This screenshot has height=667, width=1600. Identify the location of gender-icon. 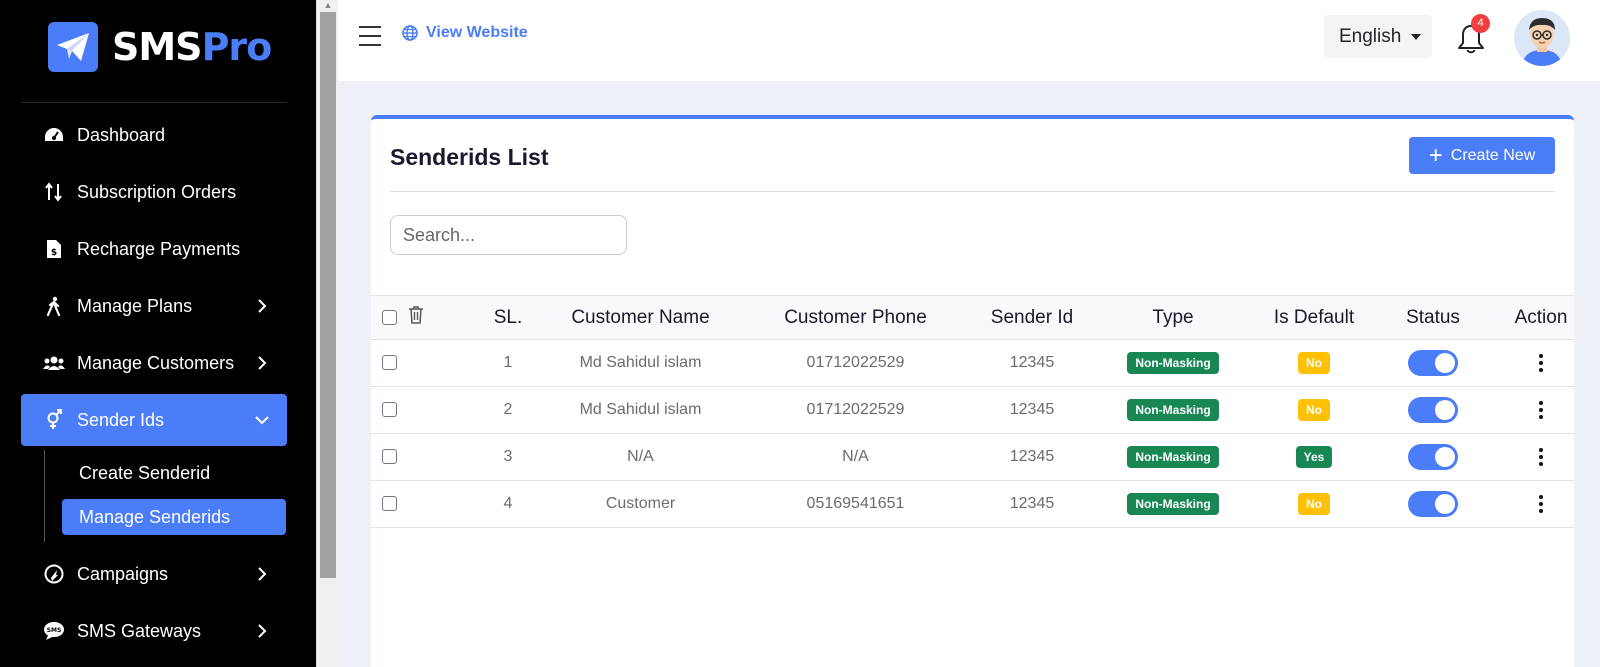
(54, 420).